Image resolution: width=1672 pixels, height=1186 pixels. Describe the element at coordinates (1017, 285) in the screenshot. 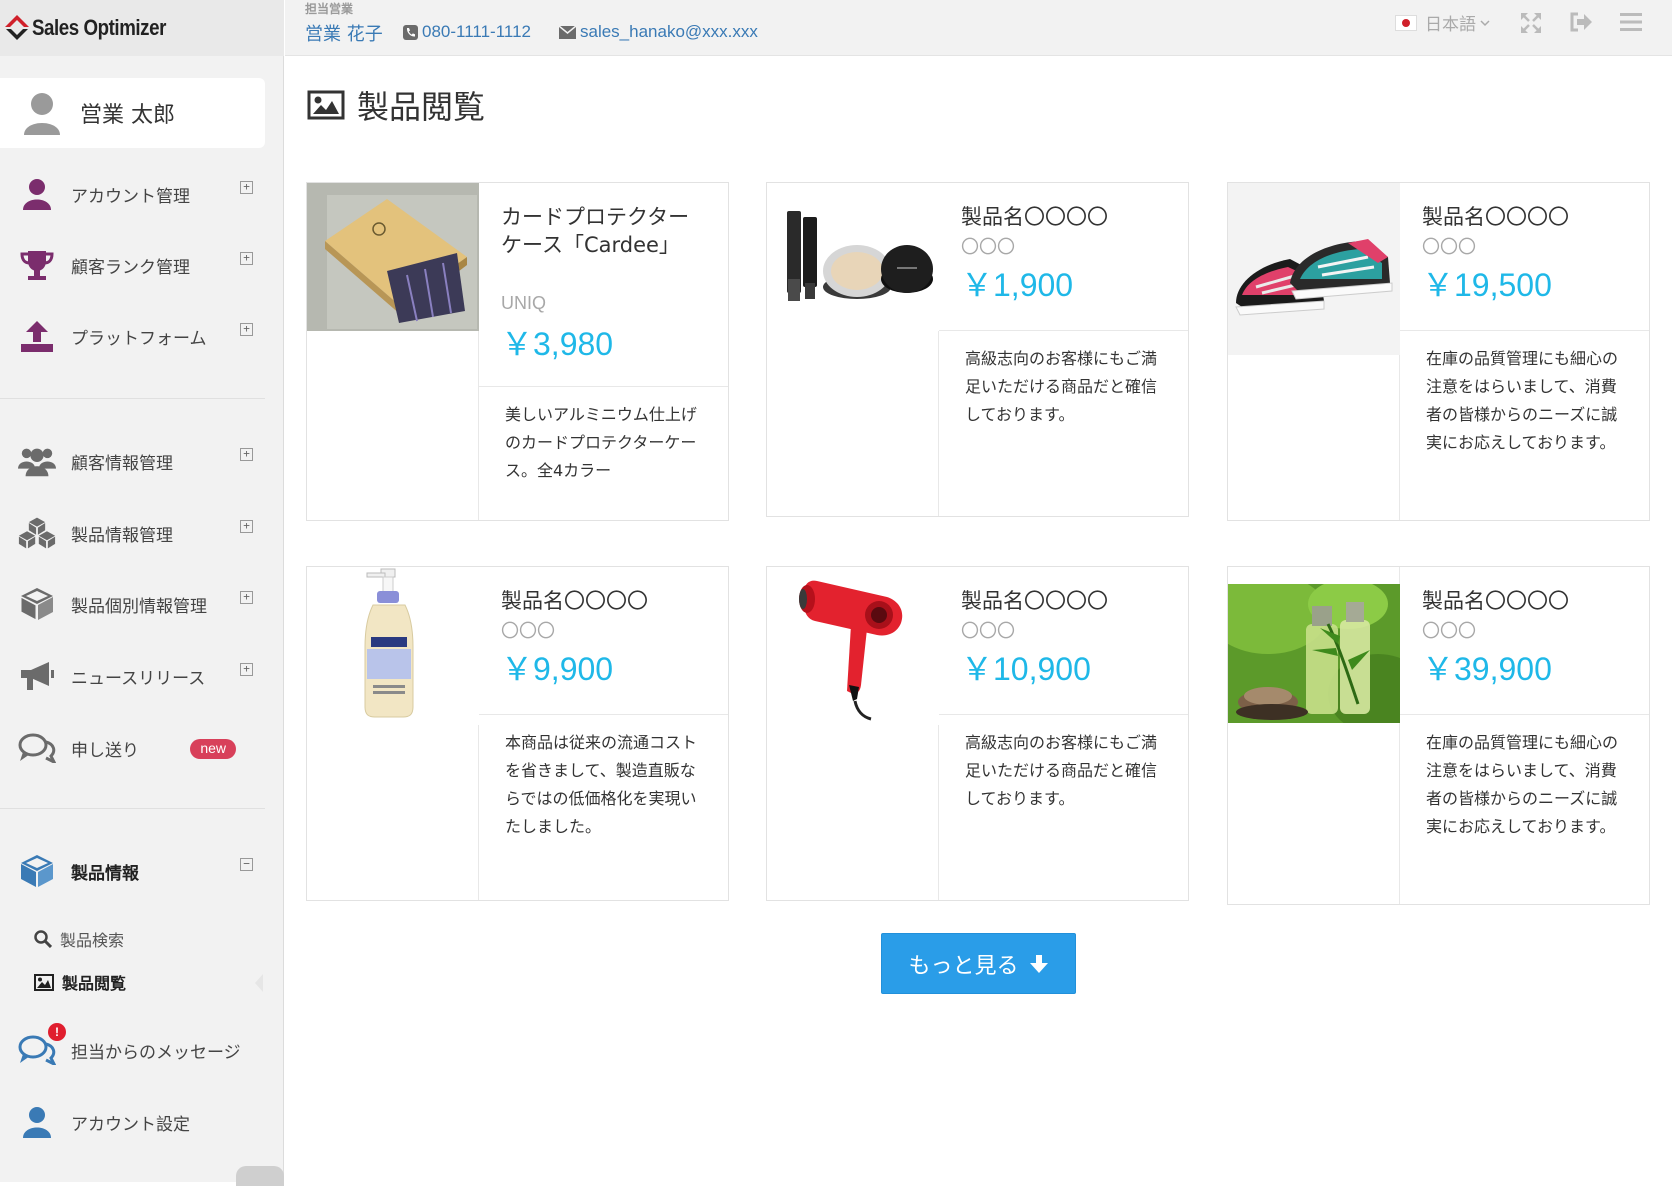

I see `product-price: ￥1,900` at that location.